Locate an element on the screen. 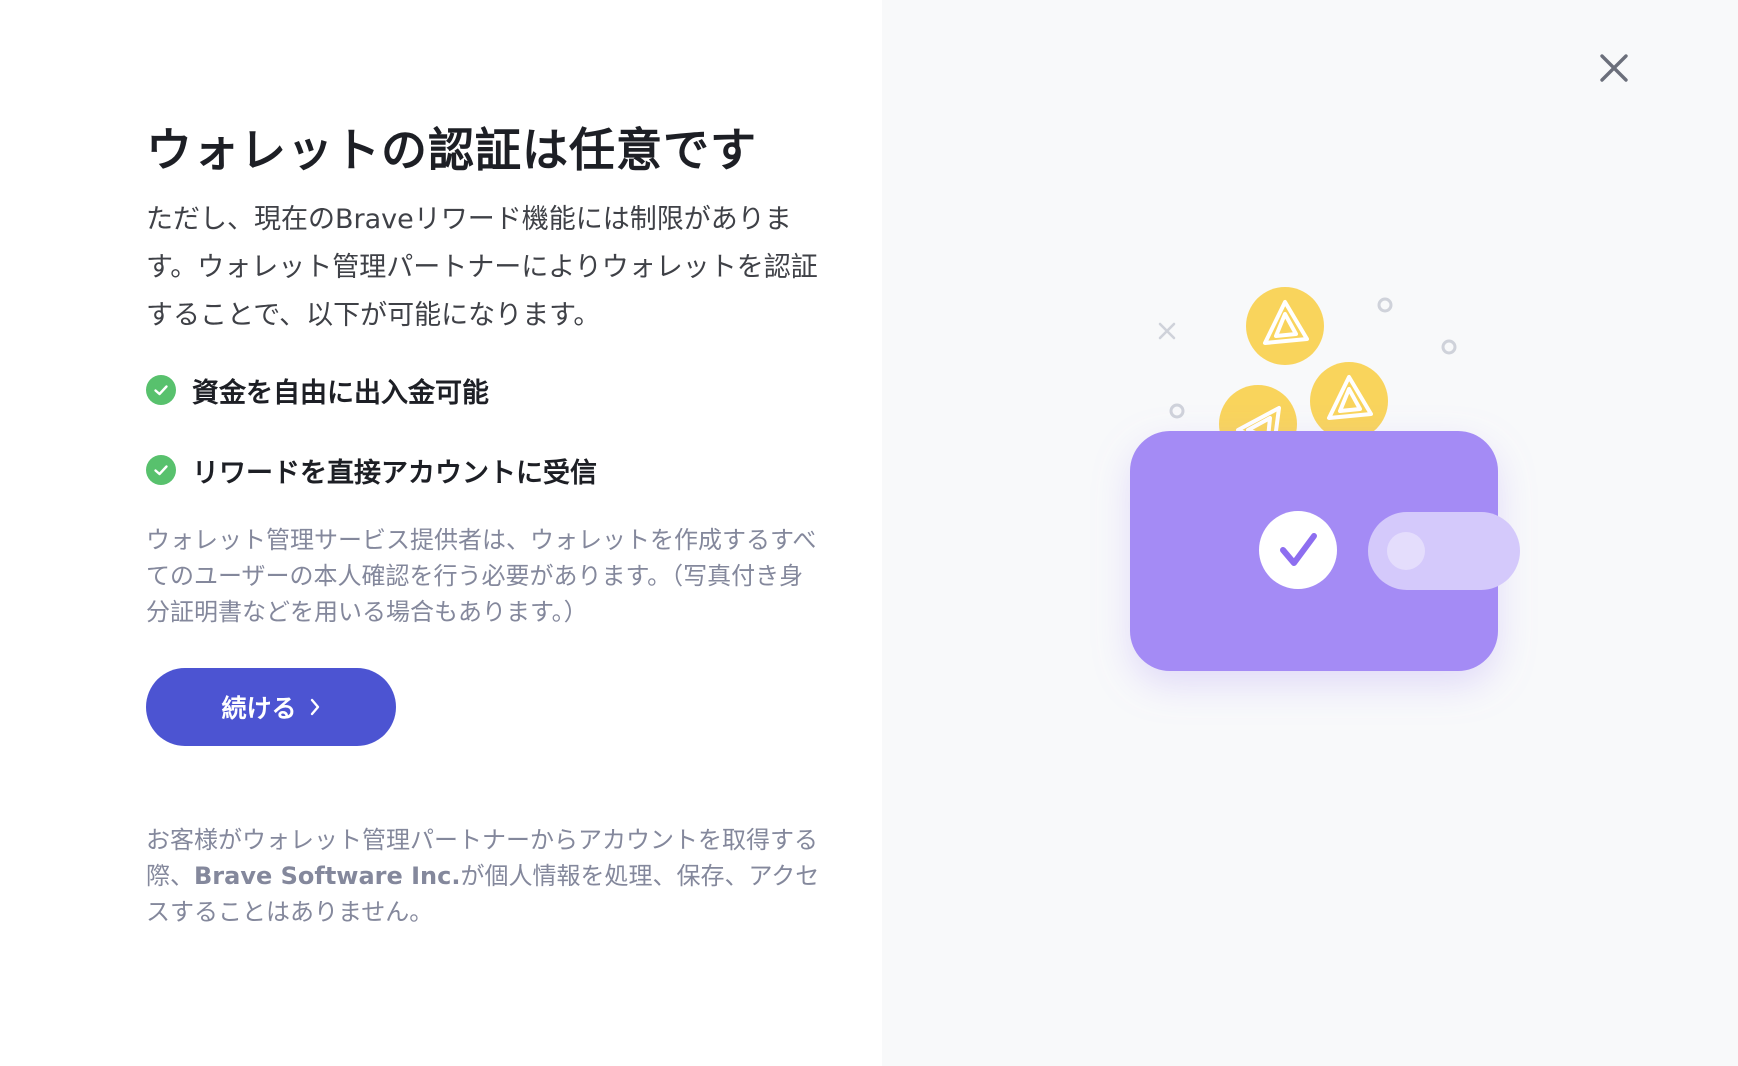 The image size is (1738, 1066). benefit-label: 資金を自由に出入金可能 is located at coordinates (340, 393).